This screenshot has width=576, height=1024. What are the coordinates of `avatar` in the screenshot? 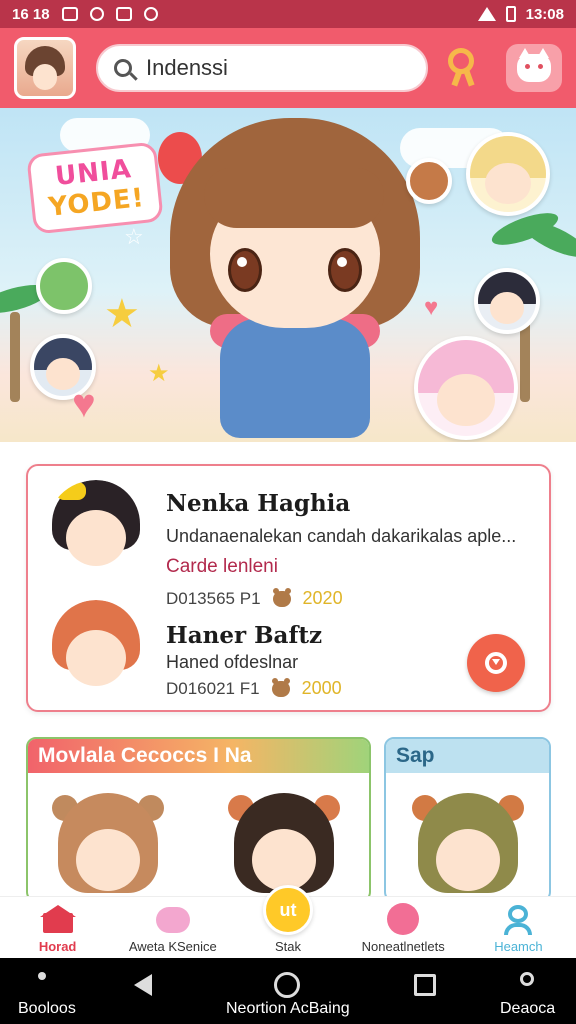 It's located at (45, 68).